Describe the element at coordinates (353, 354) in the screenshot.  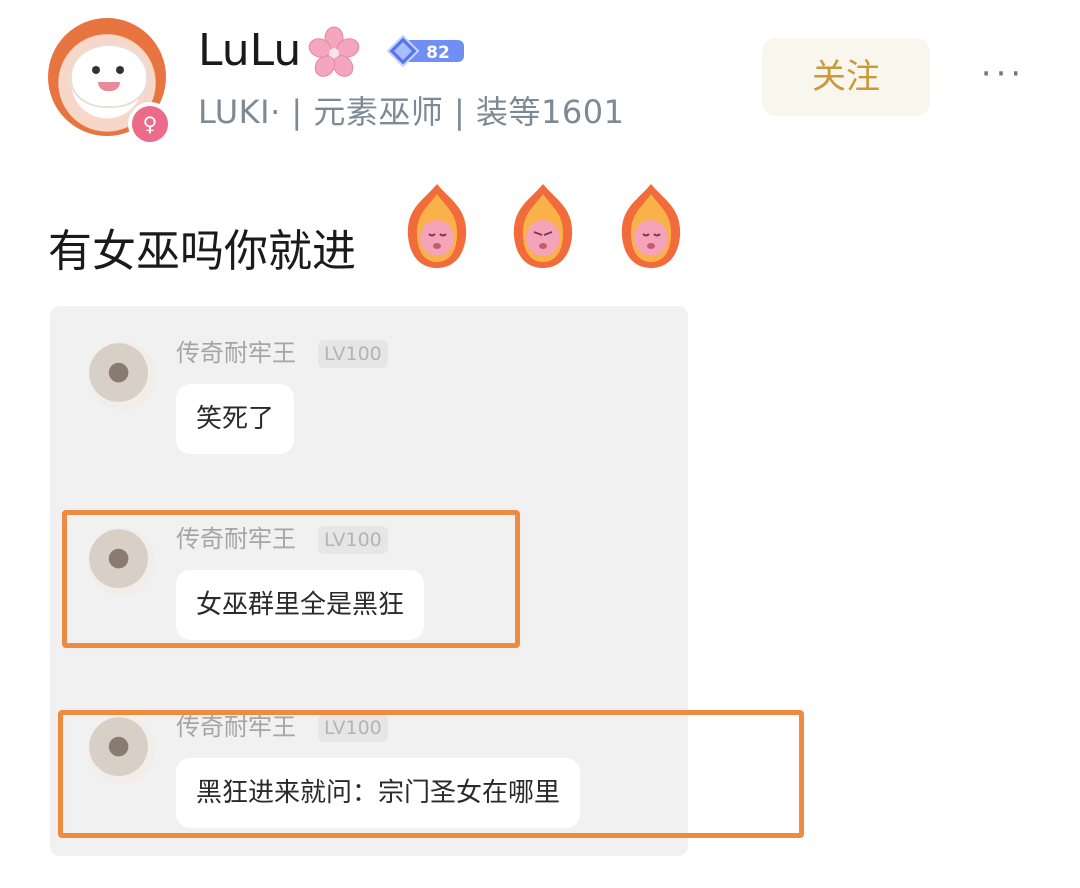
I see `chat-level-tag: LV100` at that location.